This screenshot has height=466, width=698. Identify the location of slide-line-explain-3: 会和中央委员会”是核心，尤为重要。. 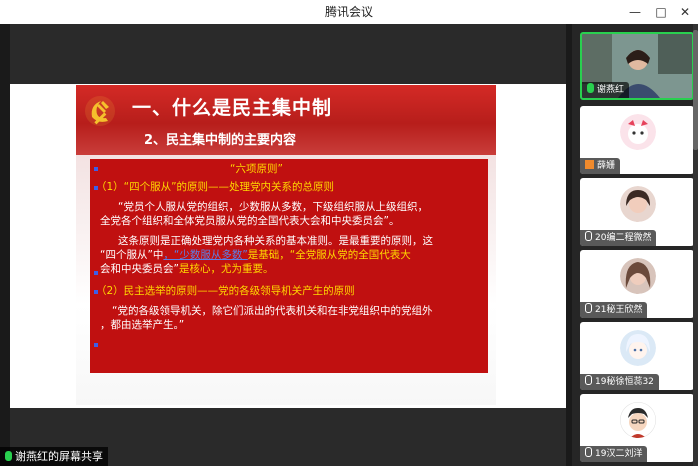
(186, 269).